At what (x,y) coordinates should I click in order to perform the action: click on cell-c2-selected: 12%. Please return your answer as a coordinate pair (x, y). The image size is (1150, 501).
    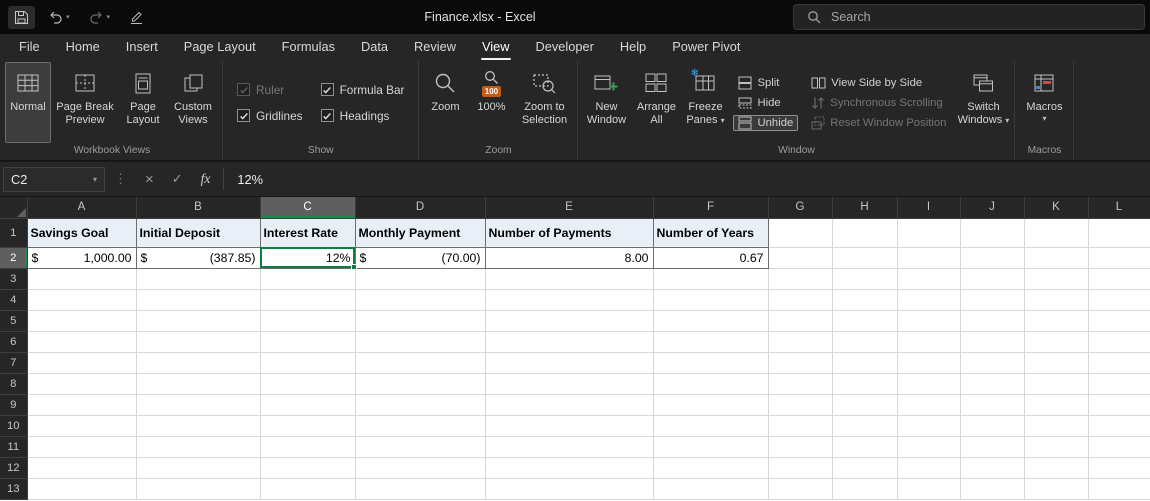
    Looking at the image, I should click on (308, 258).